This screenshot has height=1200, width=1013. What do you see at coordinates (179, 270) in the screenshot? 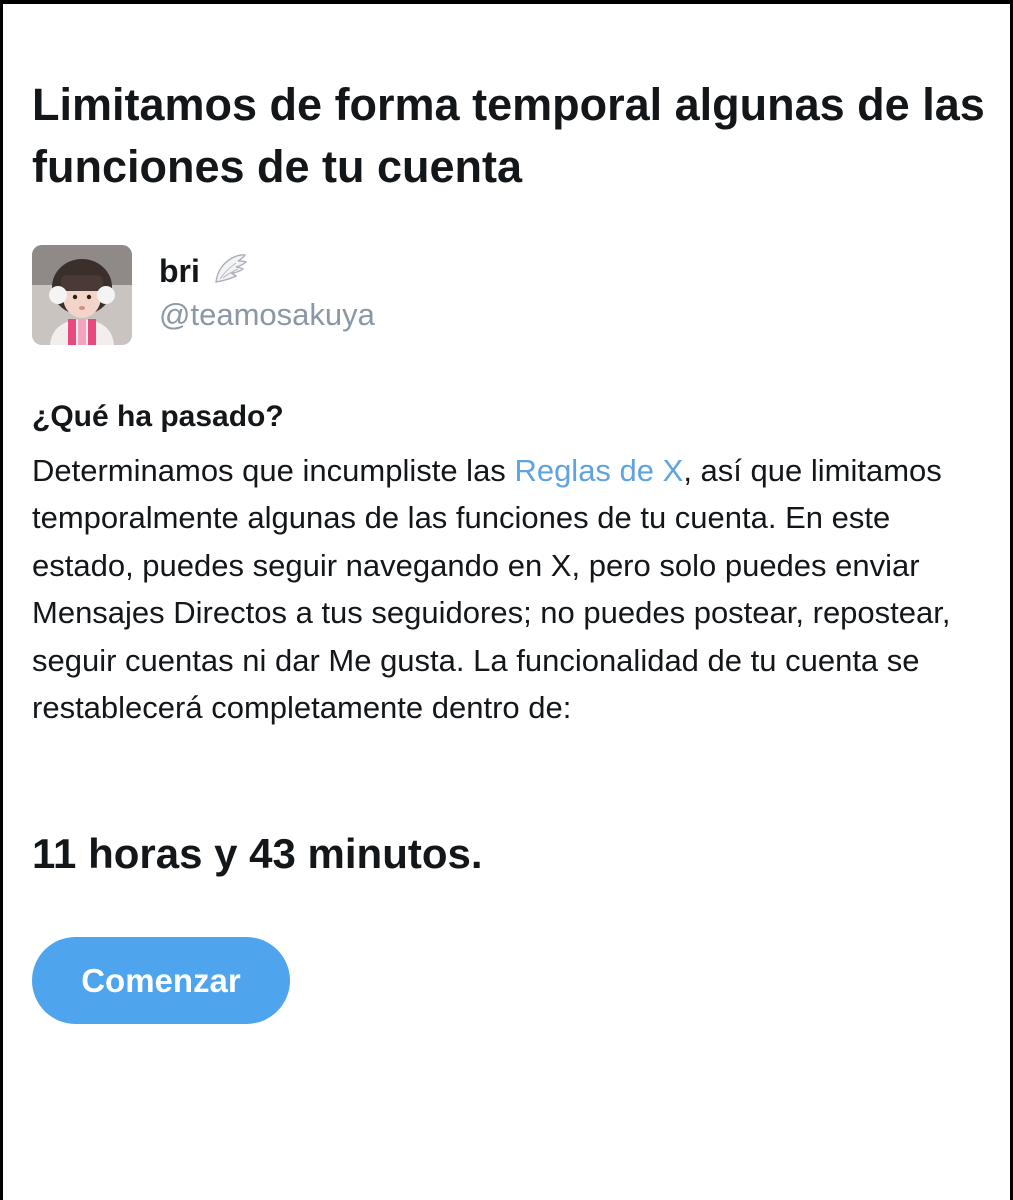
I see `display-name: bri` at bounding box center [179, 270].